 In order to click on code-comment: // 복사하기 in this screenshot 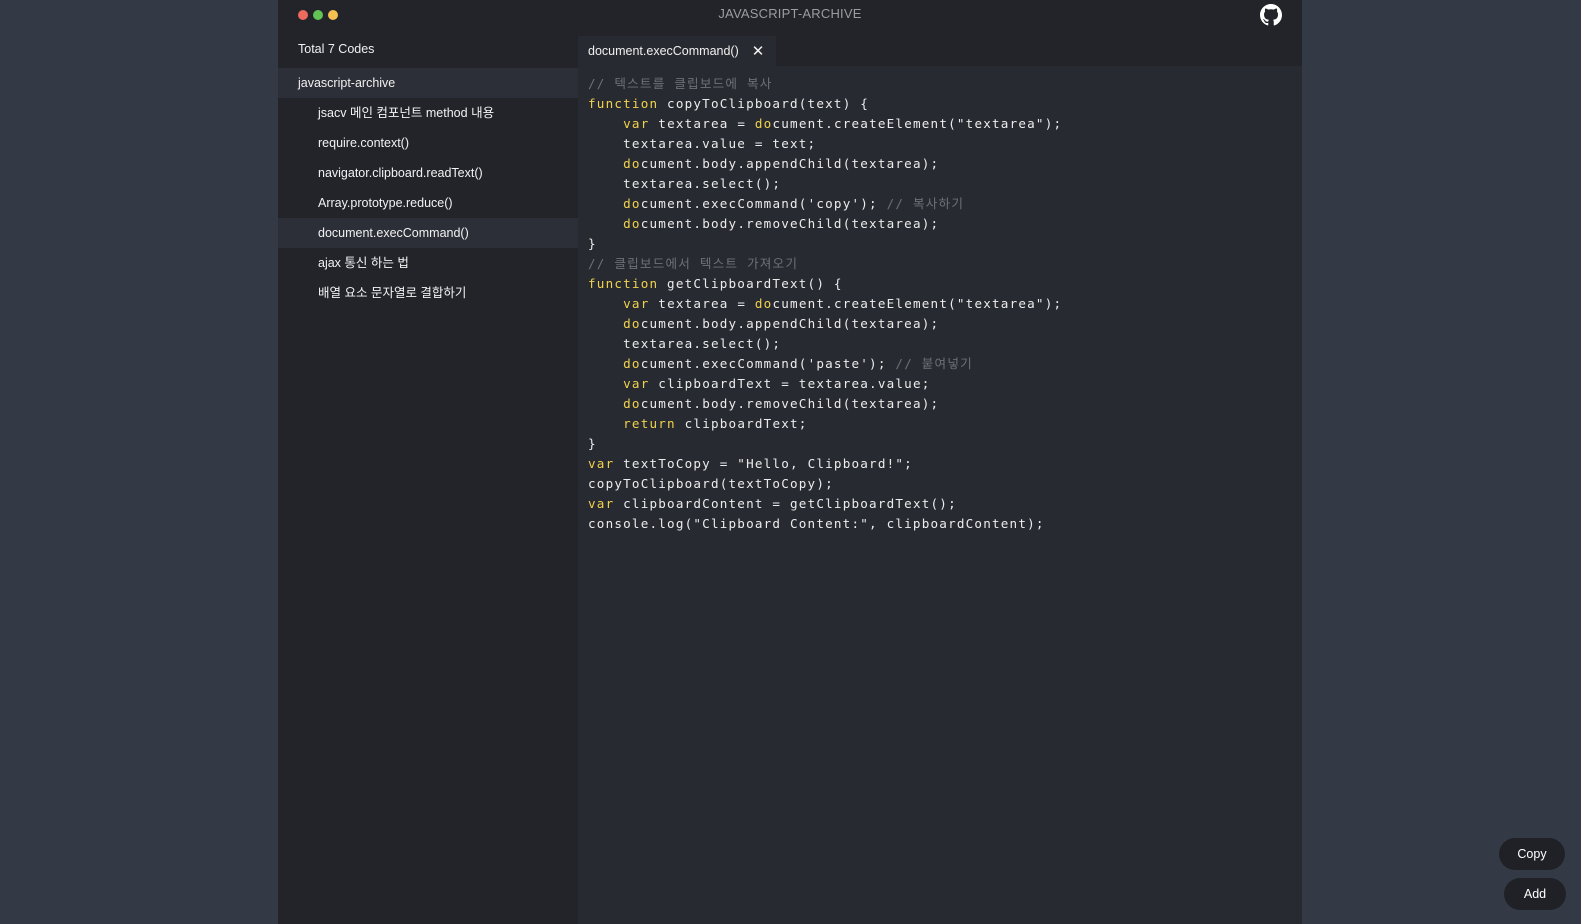, I will do `click(925, 203)`.